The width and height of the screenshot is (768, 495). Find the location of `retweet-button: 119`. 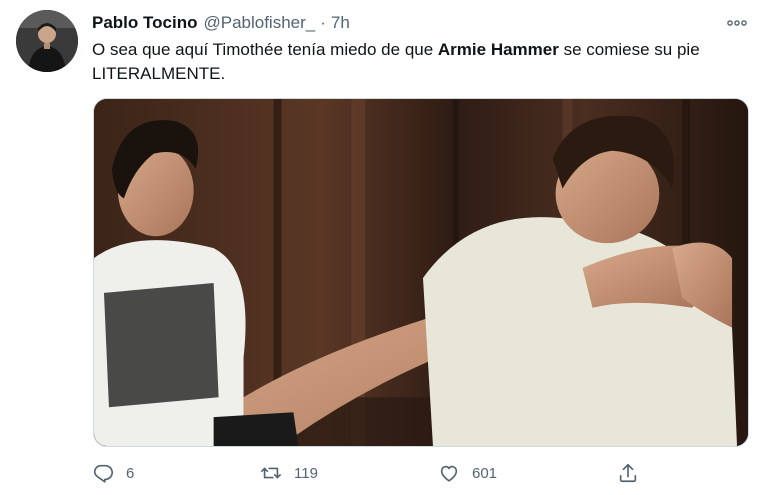

retweet-button: 119 is located at coordinates (289, 473).